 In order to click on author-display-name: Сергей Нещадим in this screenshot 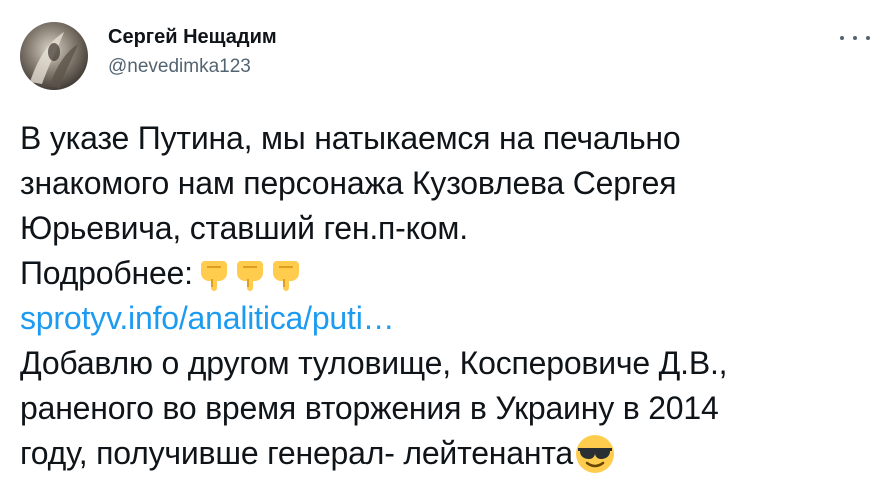, I will do `click(192, 37)`.